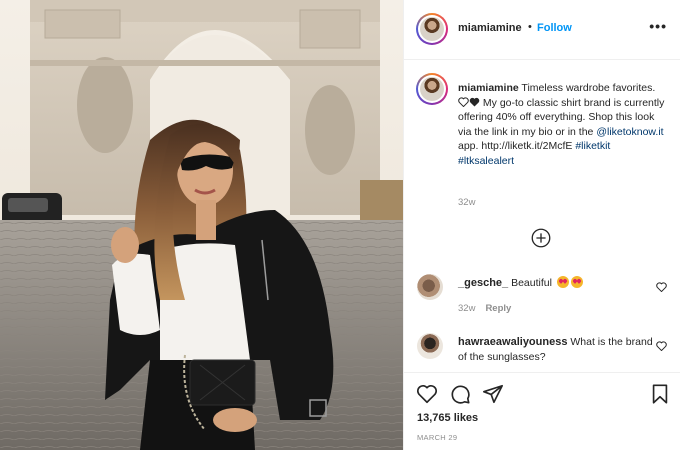 The image size is (680, 450). What do you see at coordinates (490, 28) in the screenshot?
I see `author-username: miamiamine` at bounding box center [490, 28].